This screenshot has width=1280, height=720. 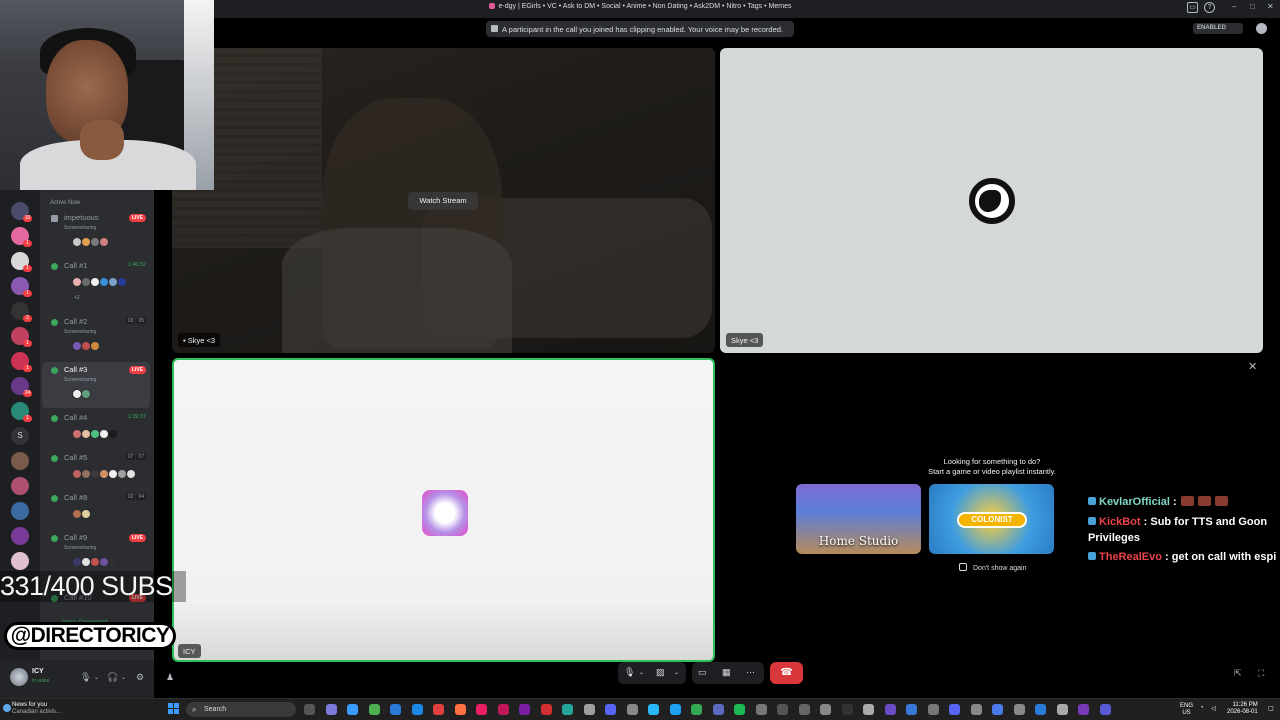 I want to click on watch-stream-button: Watch Stream, so click(x=443, y=201).